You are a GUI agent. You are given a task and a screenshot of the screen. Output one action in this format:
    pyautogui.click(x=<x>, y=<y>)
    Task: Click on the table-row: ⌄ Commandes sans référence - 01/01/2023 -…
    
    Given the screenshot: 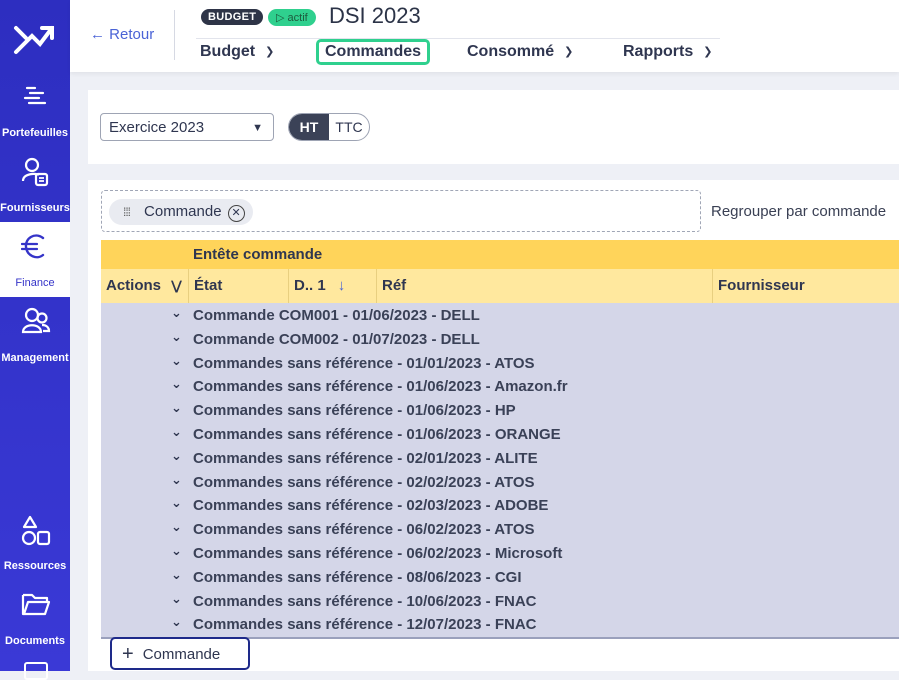 What is the action you would take?
    pyautogui.click(x=500, y=363)
    